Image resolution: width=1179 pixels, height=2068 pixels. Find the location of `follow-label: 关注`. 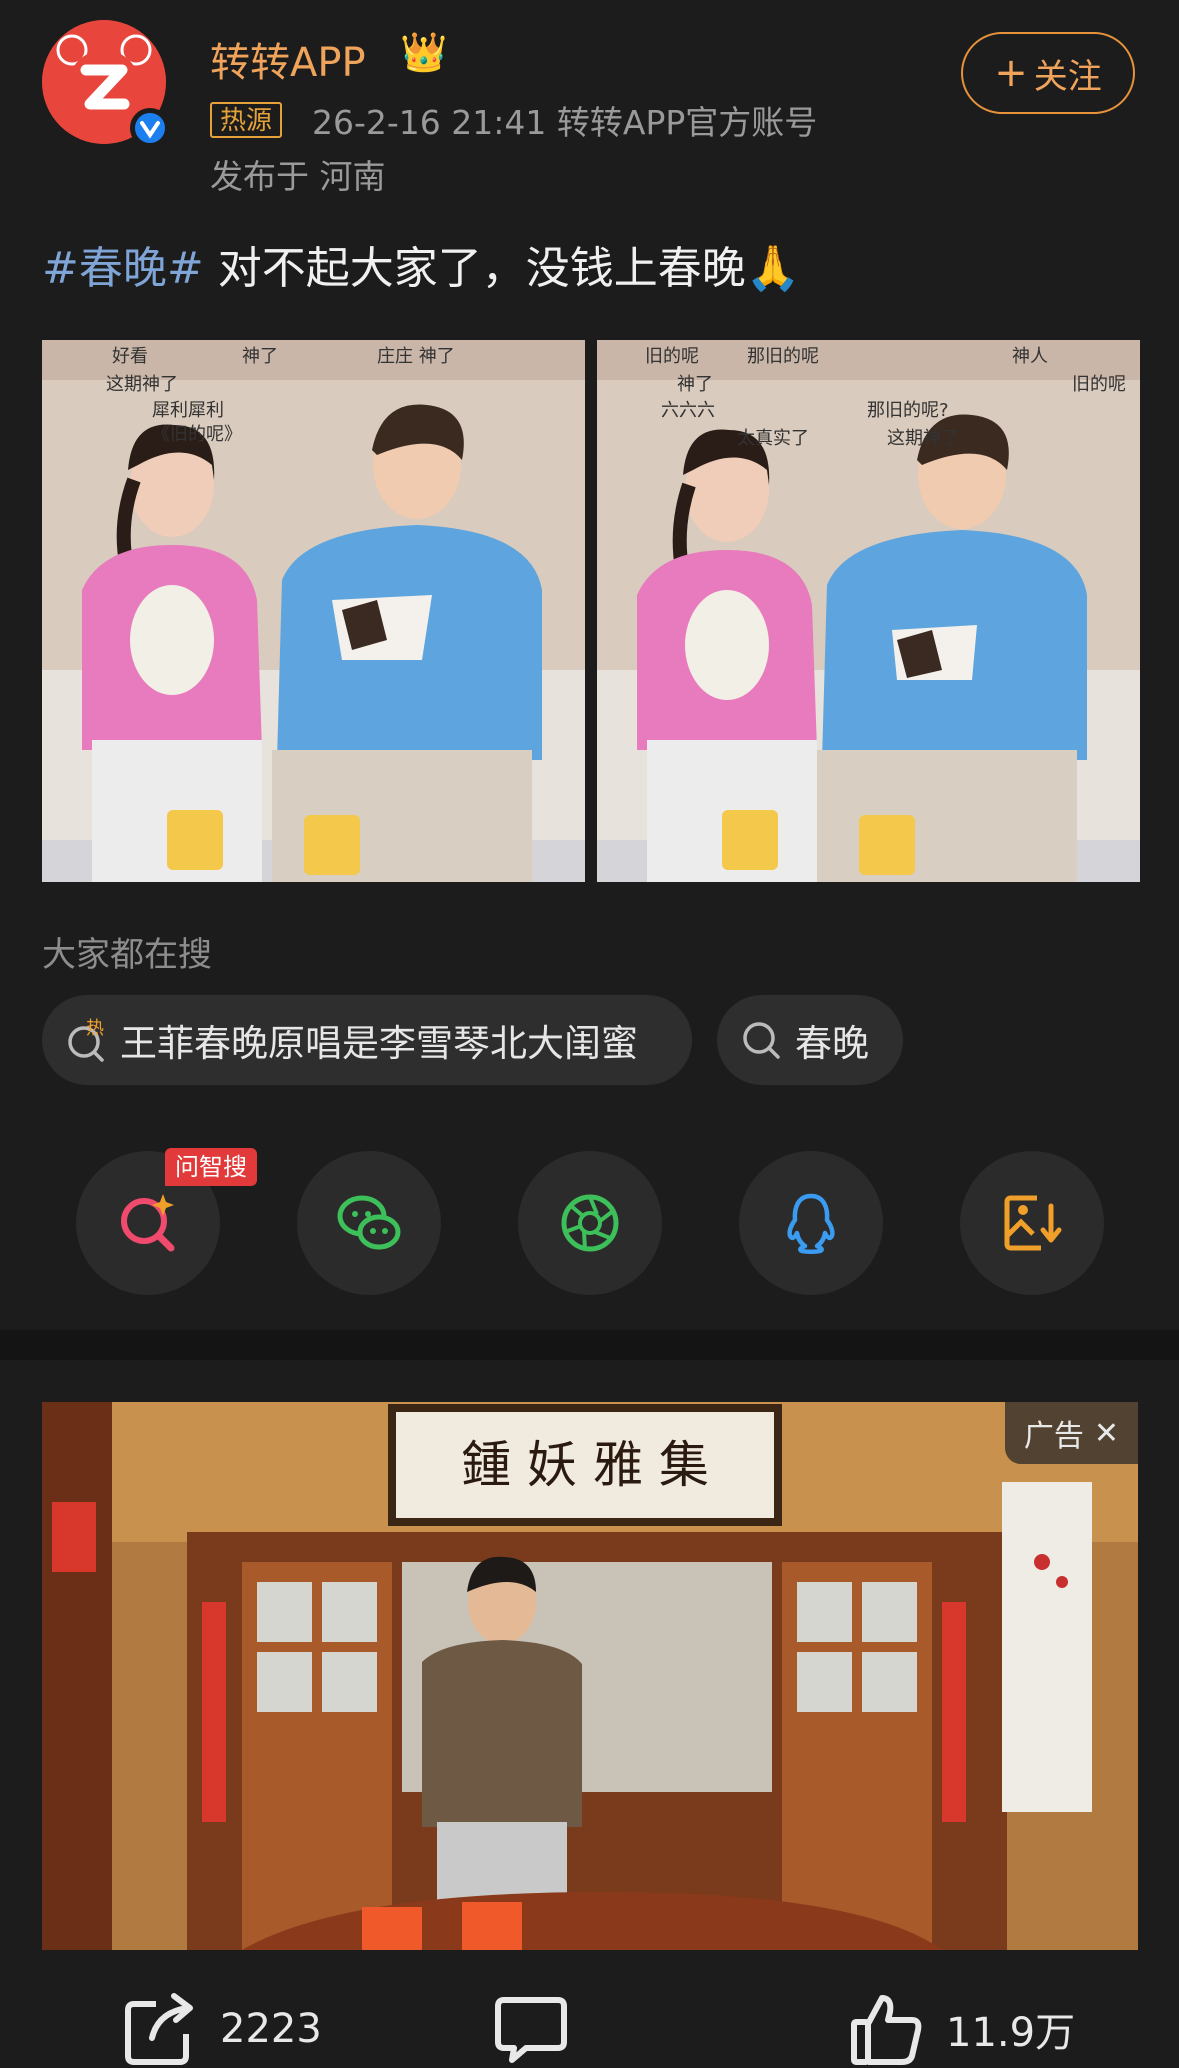

follow-label: 关注 is located at coordinates (1067, 76).